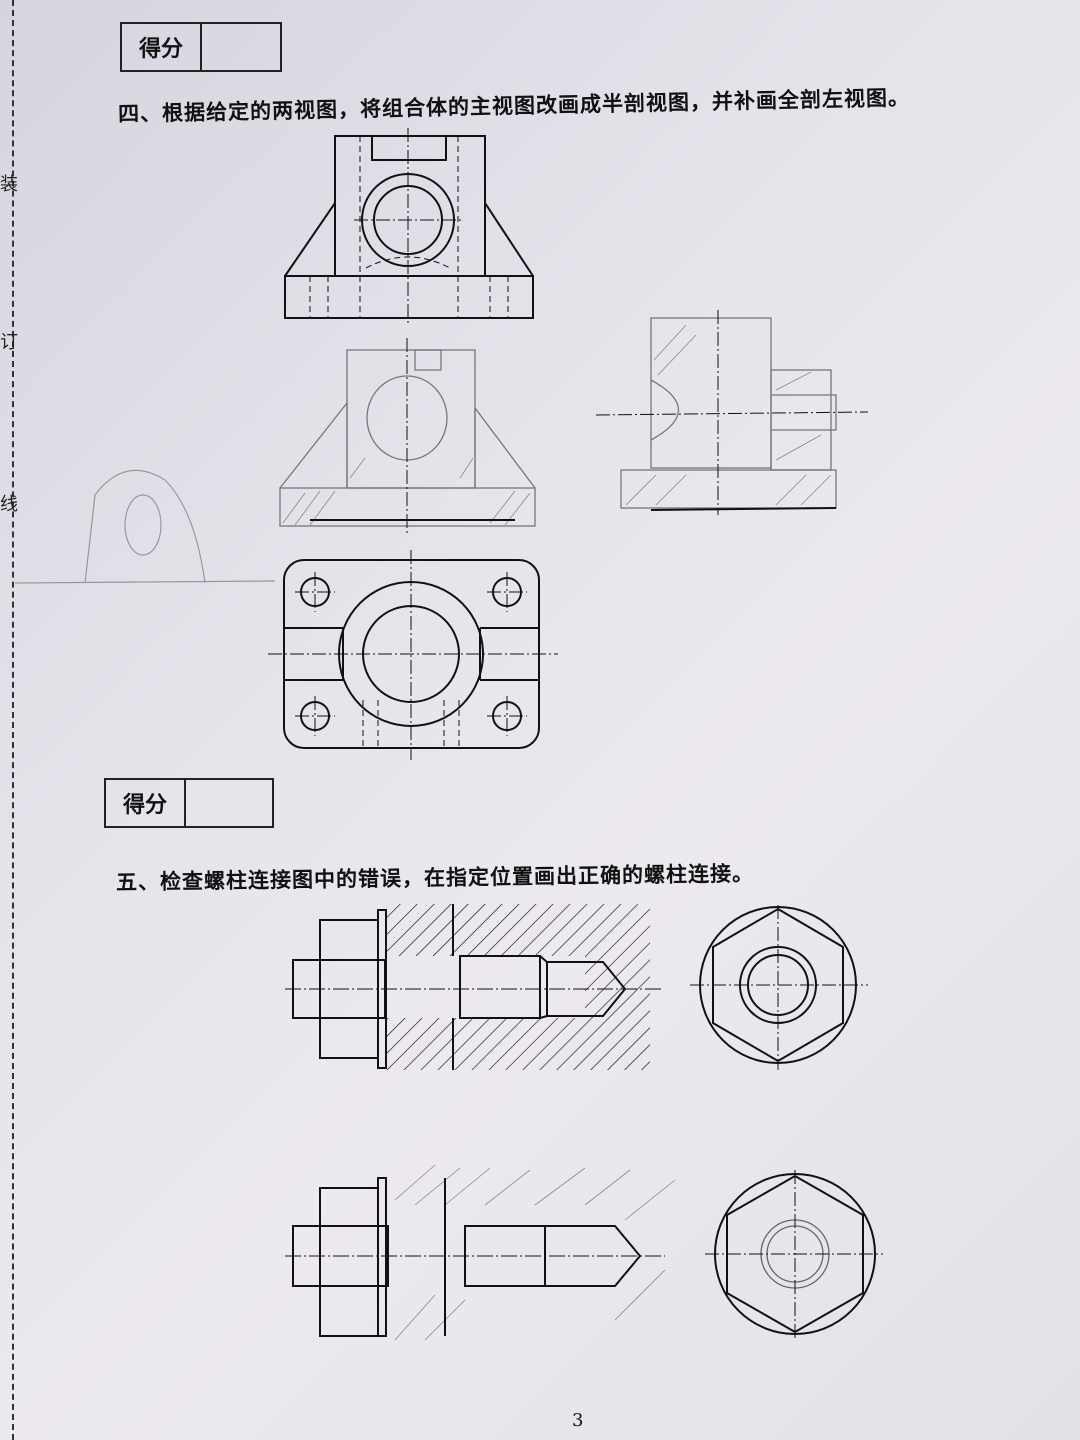  Describe the element at coordinates (9, 184) in the screenshot. I see `margin-mark-zhuang: 装` at that location.